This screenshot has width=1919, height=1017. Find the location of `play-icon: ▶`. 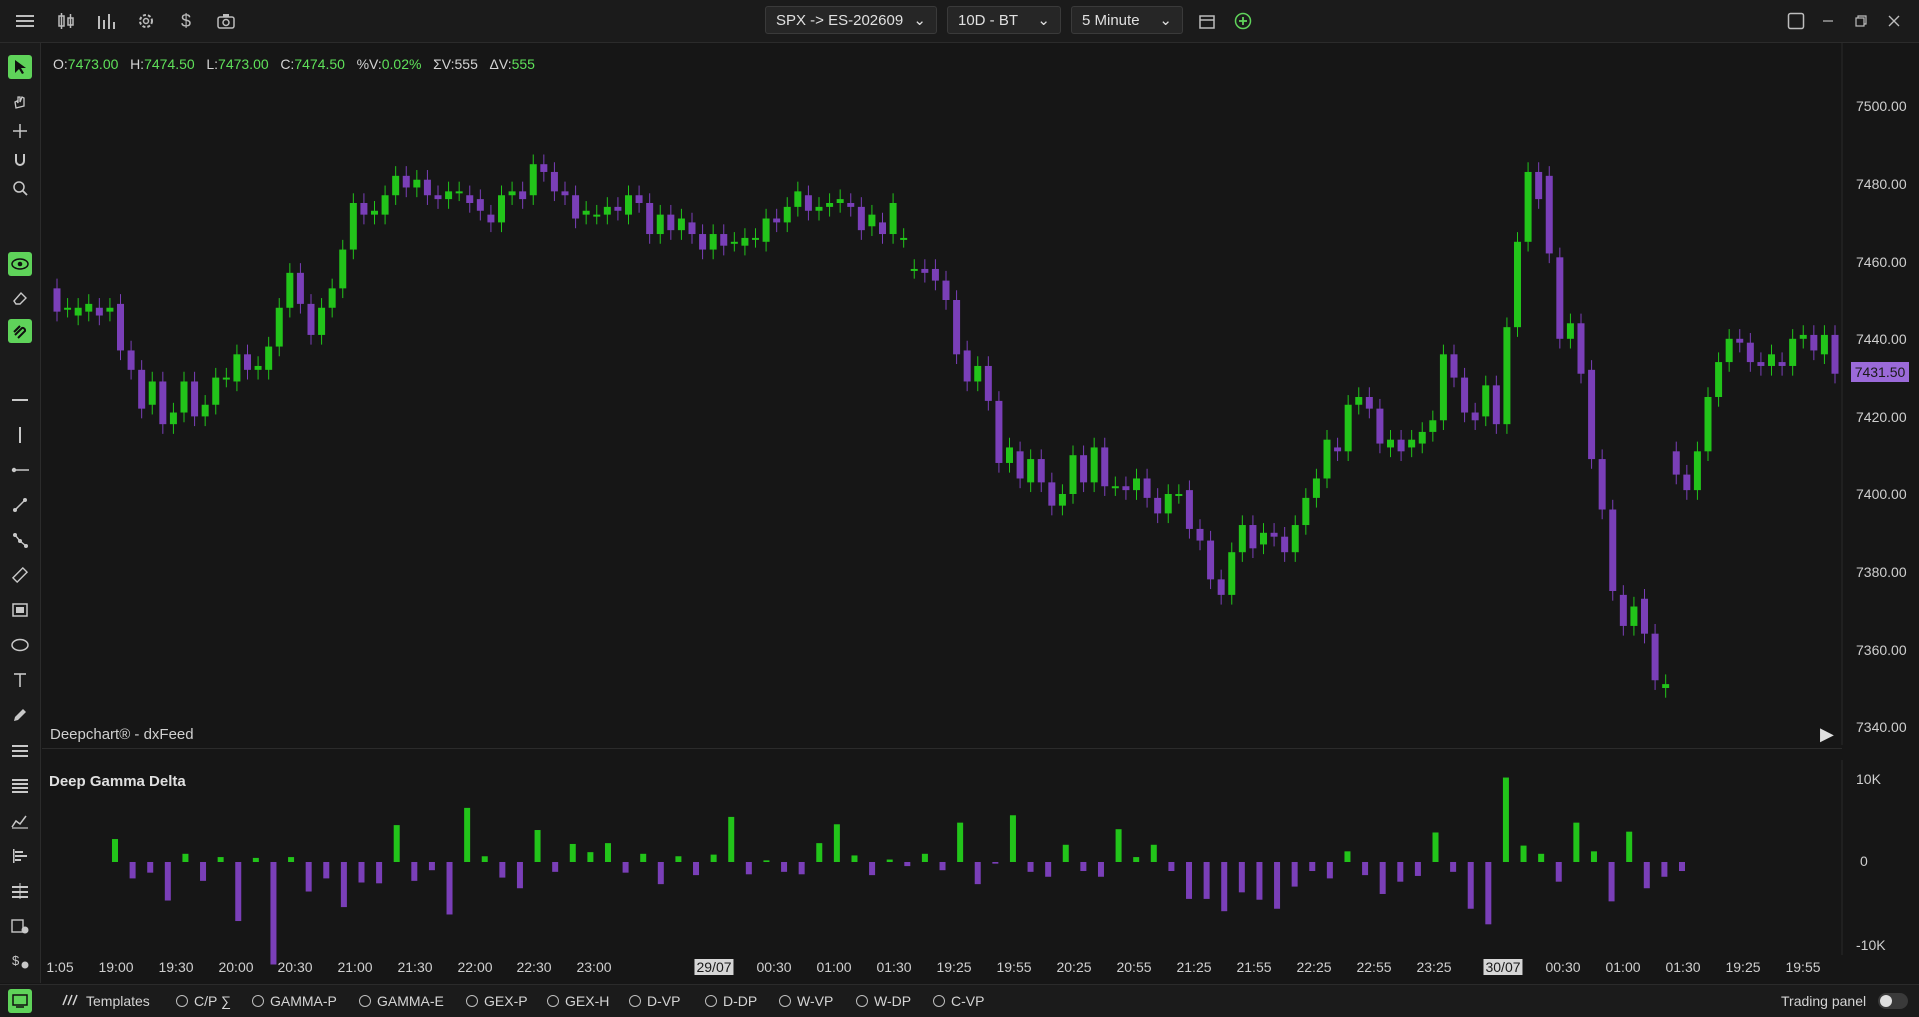

play-icon: ▶ is located at coordinates (1827, 734).